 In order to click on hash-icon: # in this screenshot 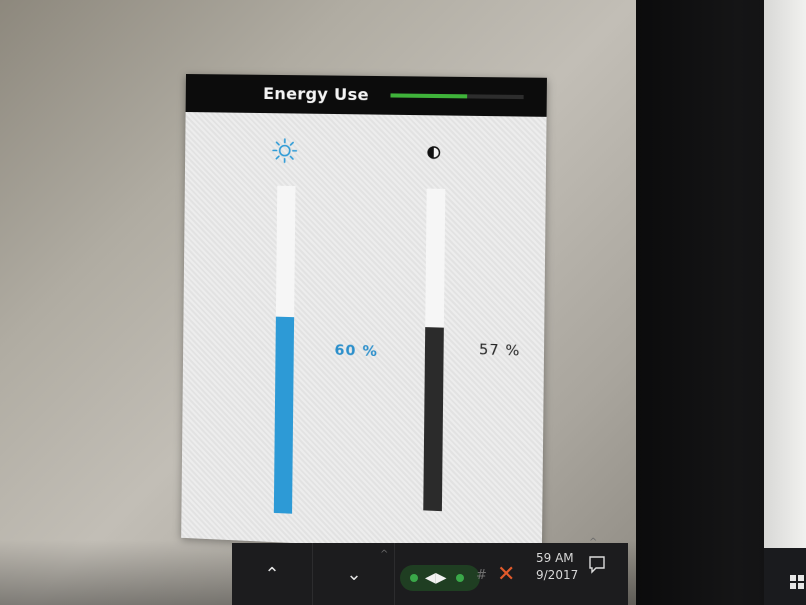, I will do `click(481, 575)`.